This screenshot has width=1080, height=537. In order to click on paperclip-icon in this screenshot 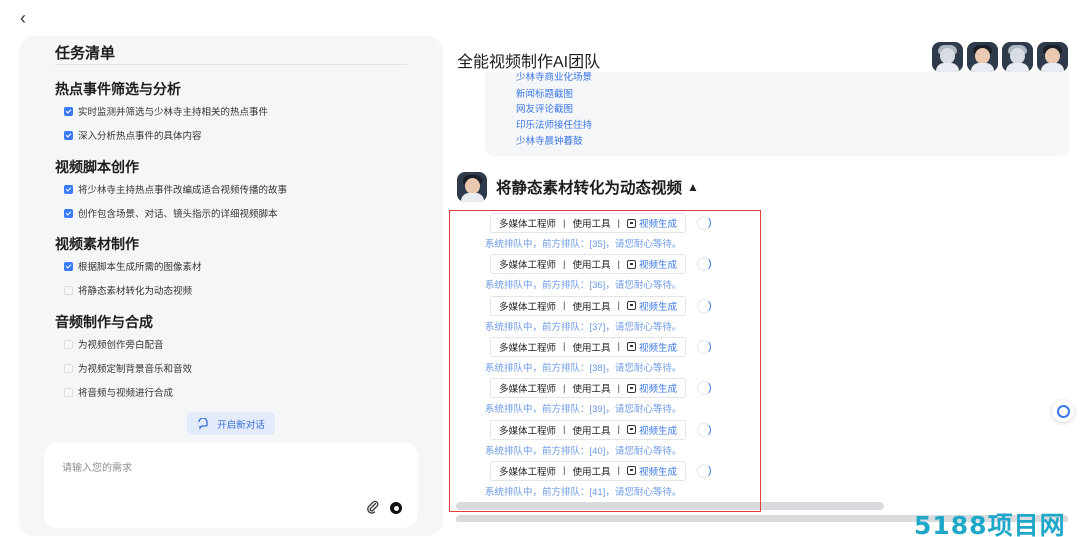, I will do `click(373, 507)`.